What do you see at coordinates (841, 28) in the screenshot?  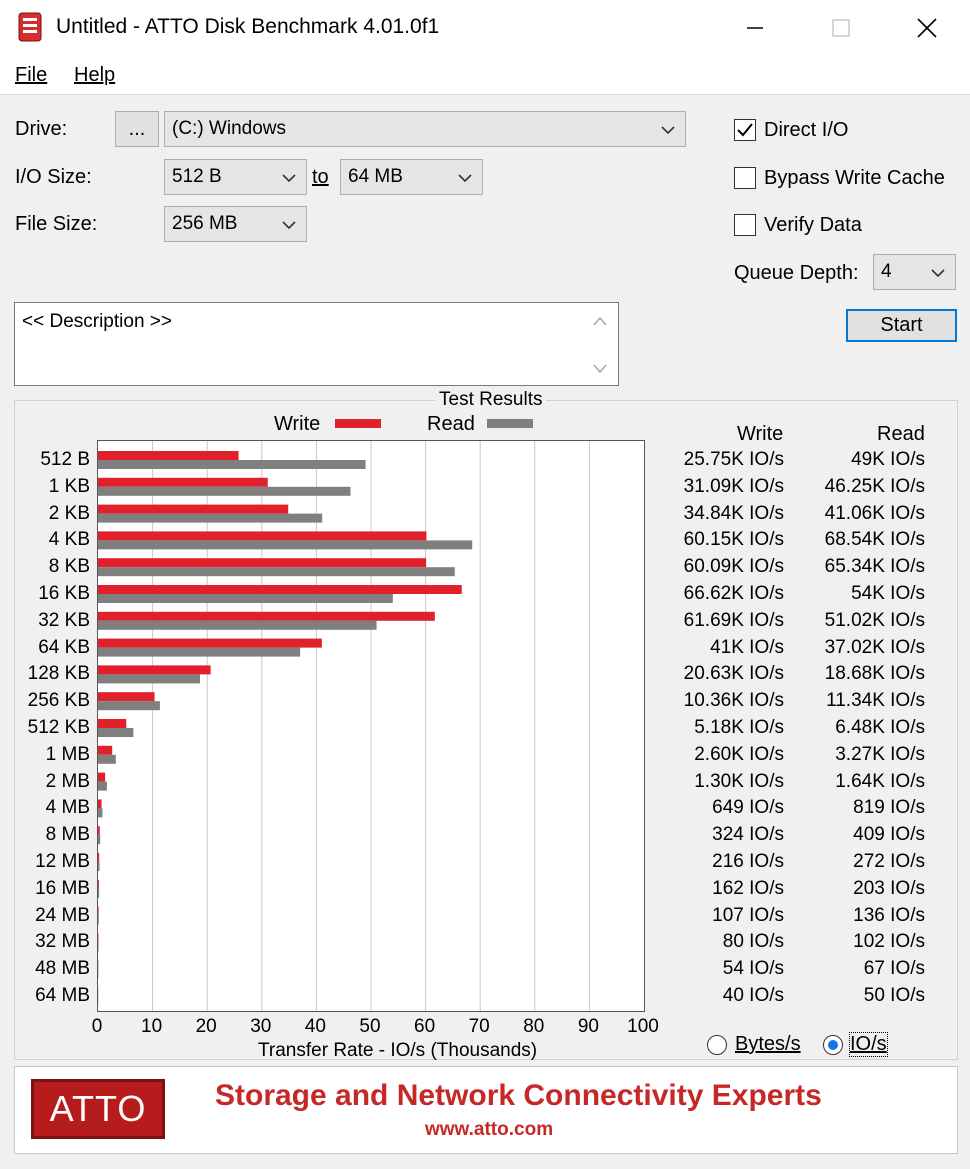 I see `maximize-button` at bounding box center [841, 28].